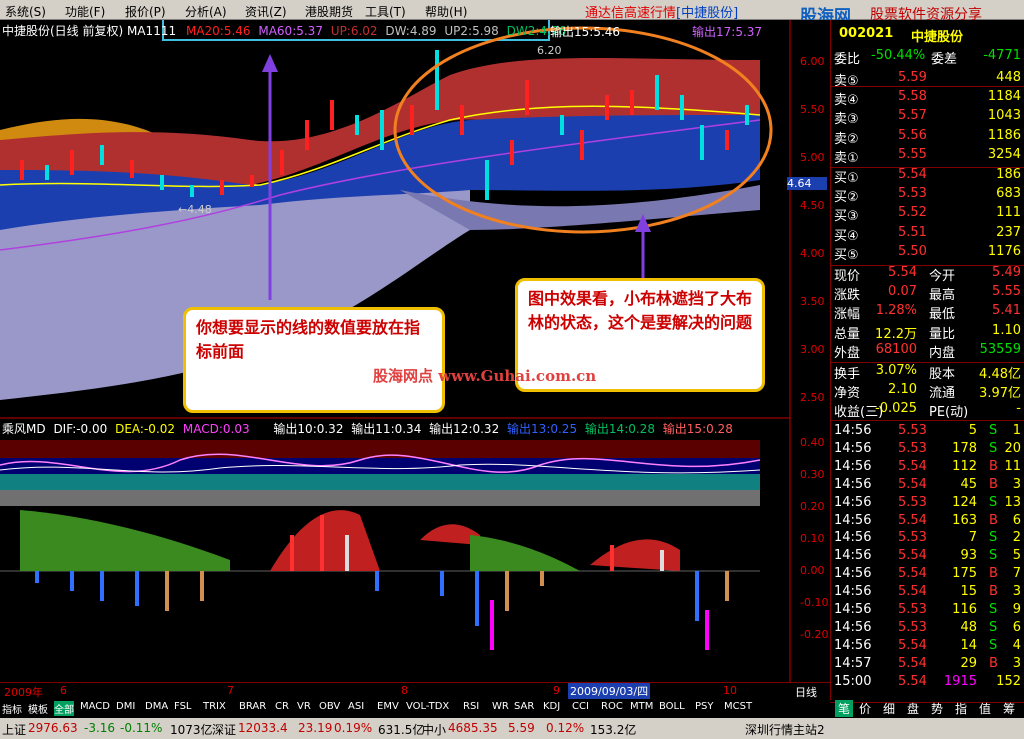 This screenshot has width=1024, height=739. What do you see at coordinates (927, 611) in the screenshot?
I see `tick-row: 14:56 5.53 116 S 9` at bounding box center [927, 611].